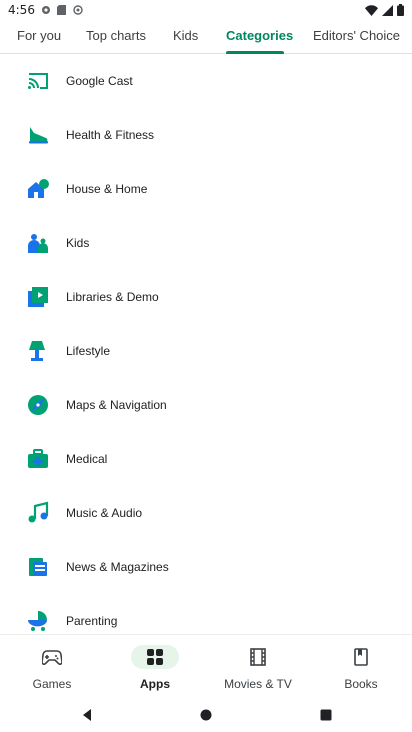 The height and width of the screenshot is (732, 412). What do you see at coordinates (110, 135) in the screenshot?
I see `category-label: Health & Fitness` at bounding box center [110, 135].